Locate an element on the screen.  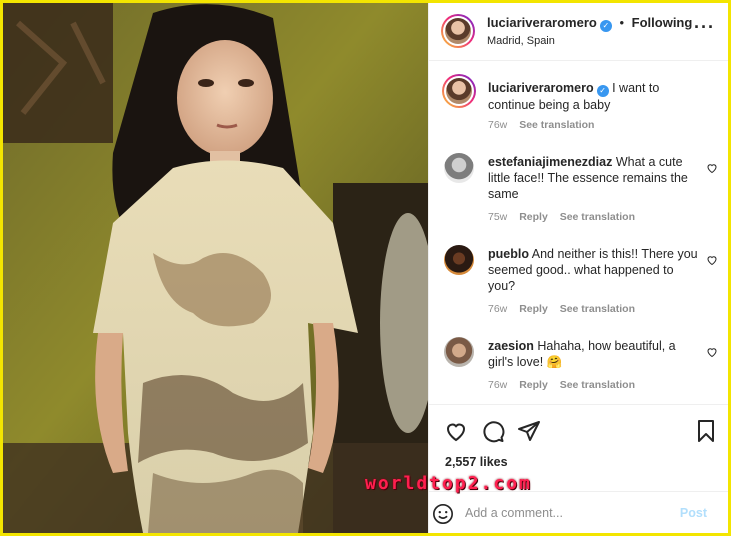
comment-icon is located at coordinates (493, 431).